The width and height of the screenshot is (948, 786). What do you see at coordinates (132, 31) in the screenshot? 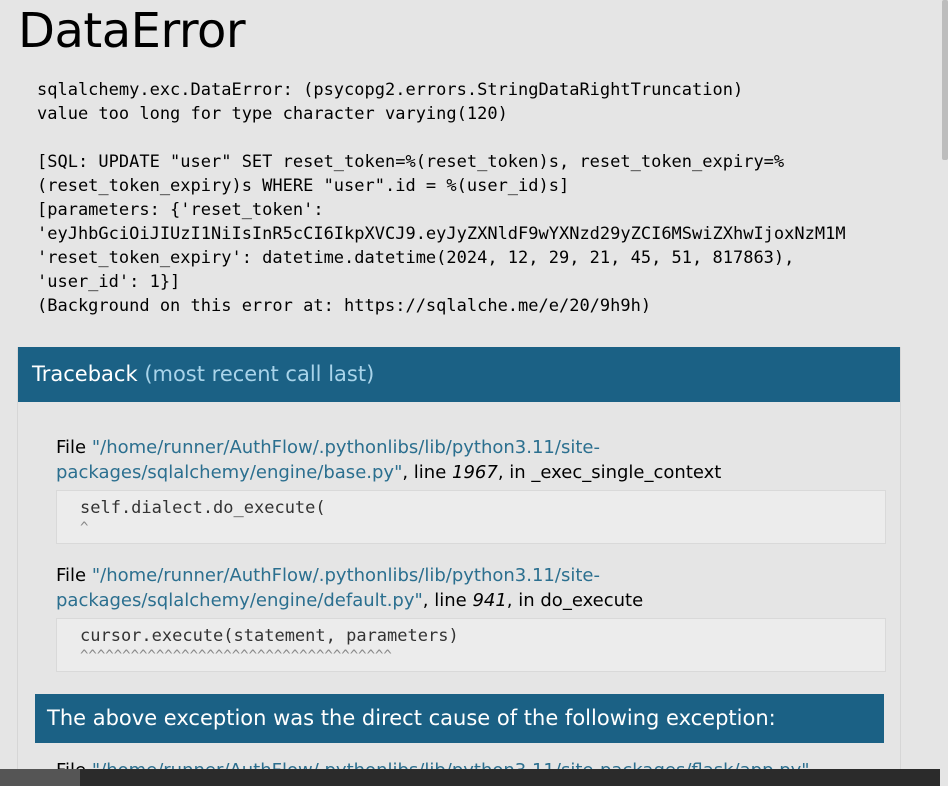
I see `page-title: DataError` at bounding box center [132, 31].